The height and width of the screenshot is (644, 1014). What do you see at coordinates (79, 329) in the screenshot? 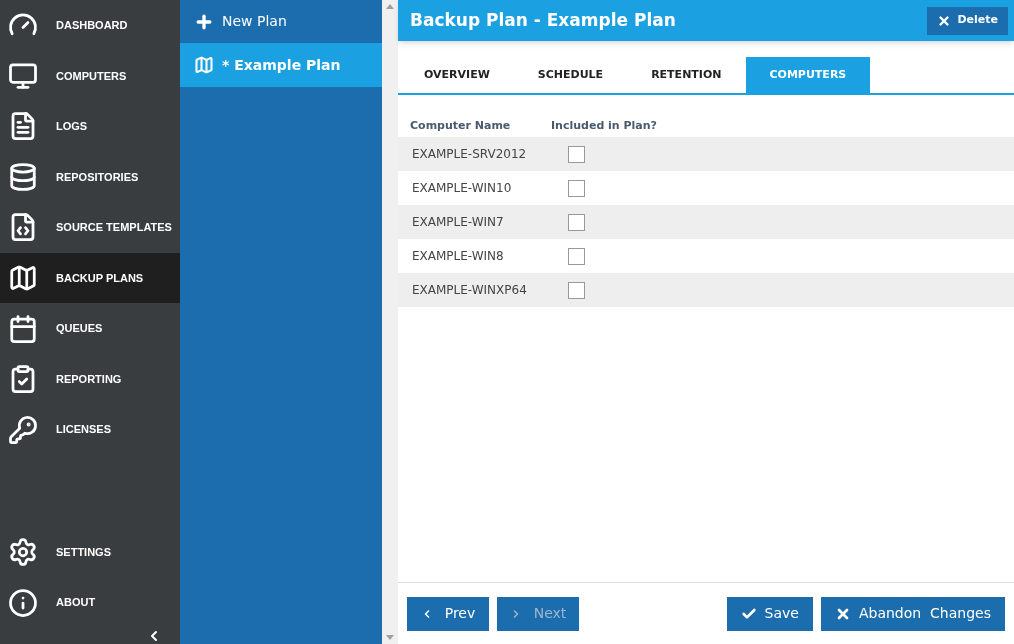
I see `nav-label: QUEUES` at bounding box center [79, 329].